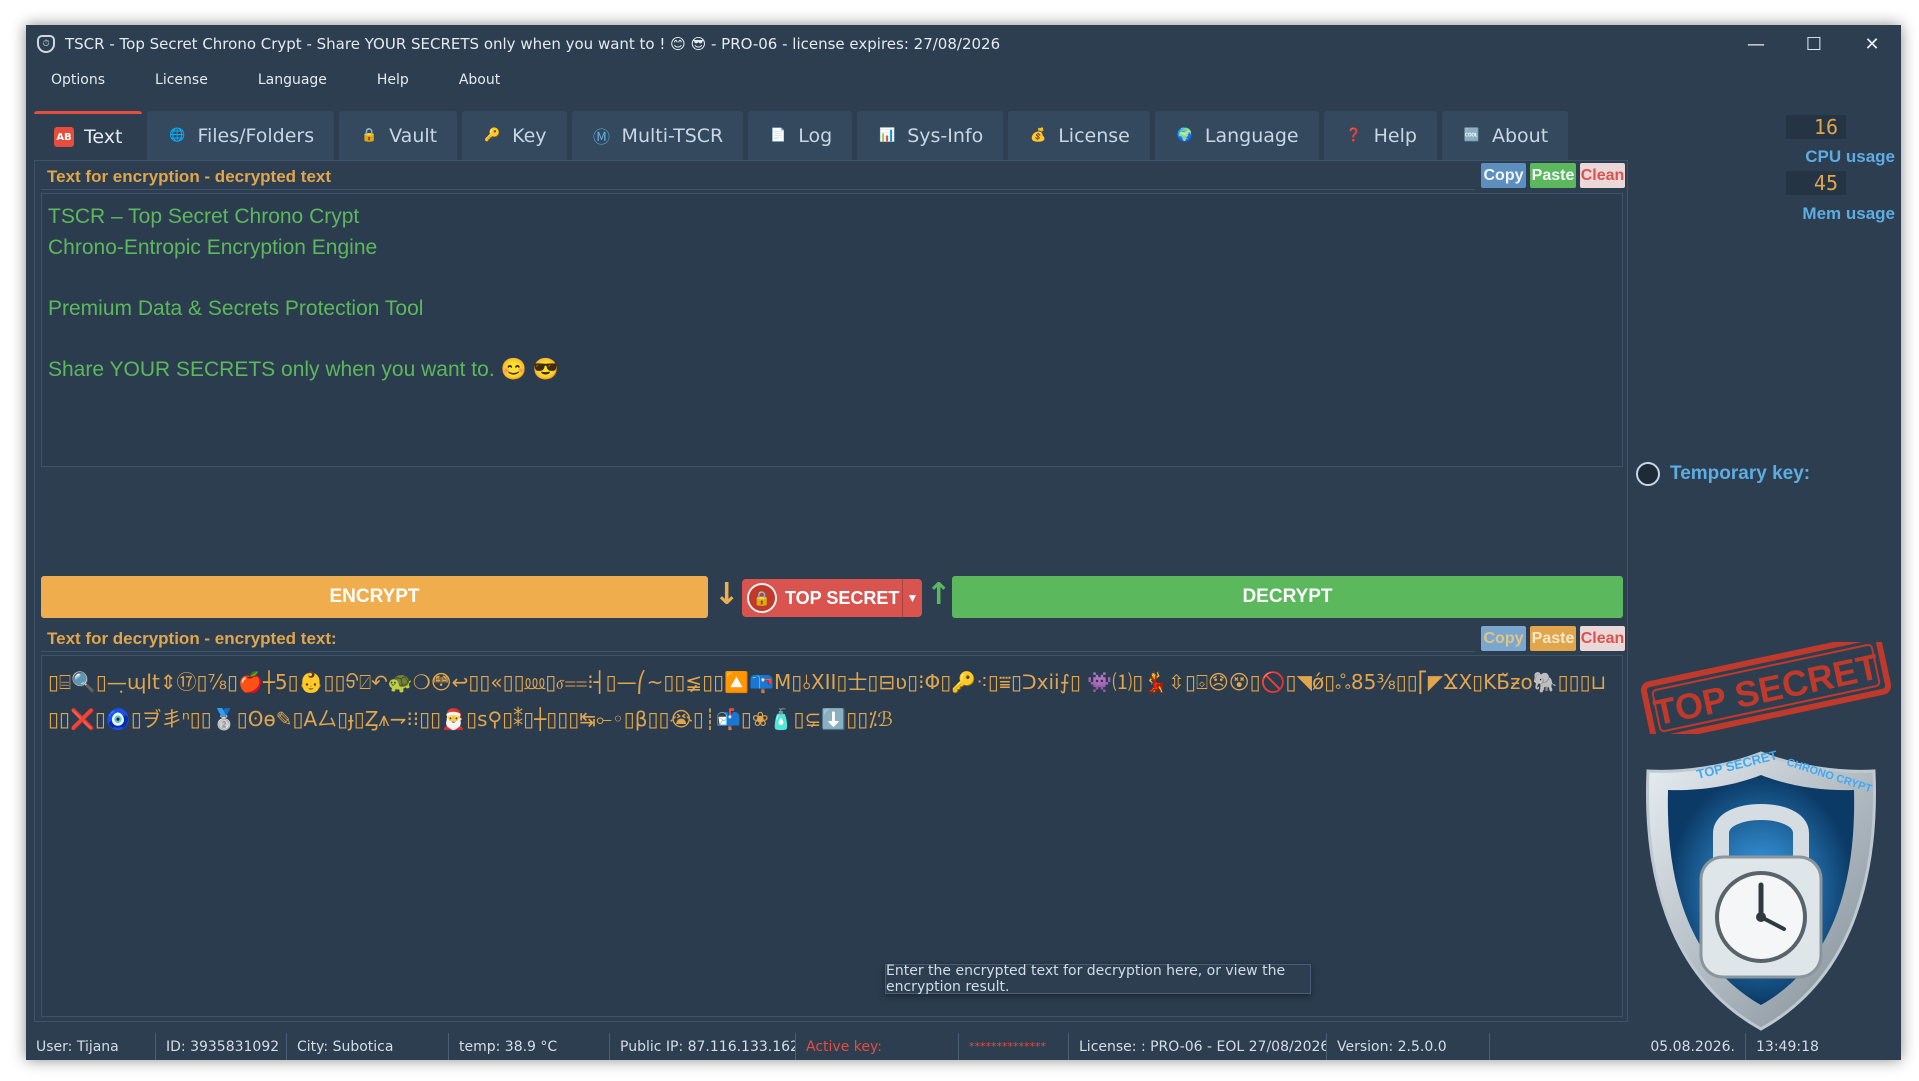  What do you see at coordinates (877, 1046) in the screenshot?
I see `status-active-key-label: Active key:` at bounding box center [877, 1046].